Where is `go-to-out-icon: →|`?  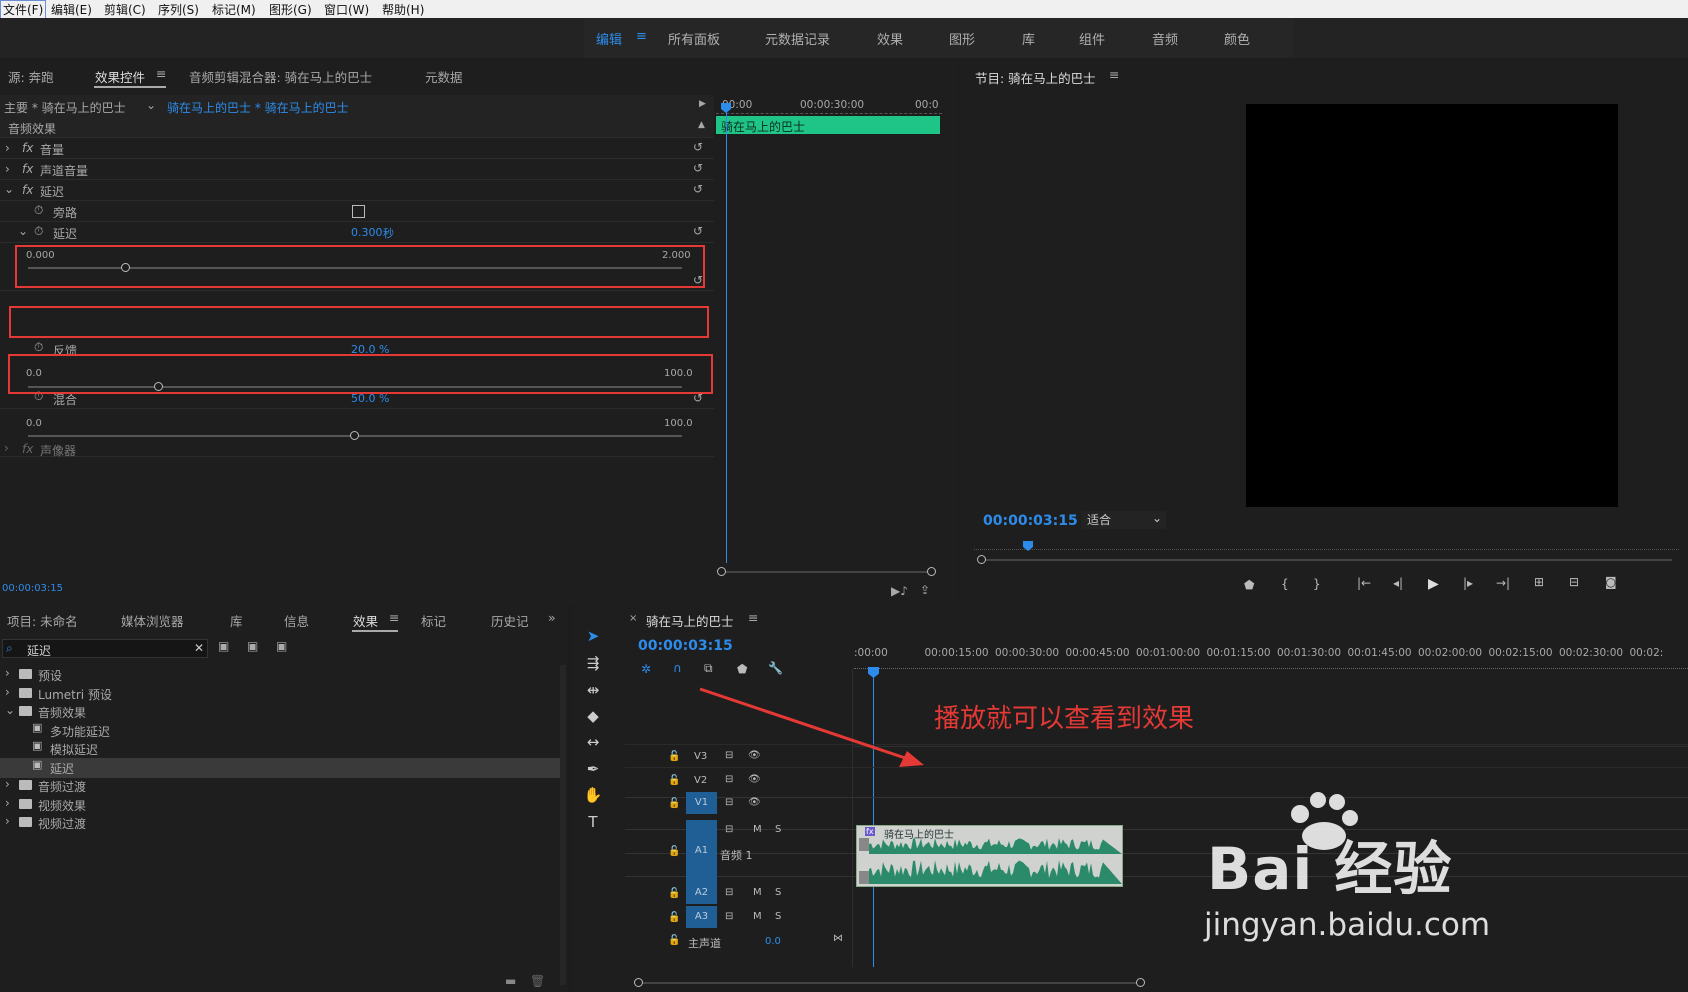 go-to-out-icon: →| is located at coordinates (1503, 583).